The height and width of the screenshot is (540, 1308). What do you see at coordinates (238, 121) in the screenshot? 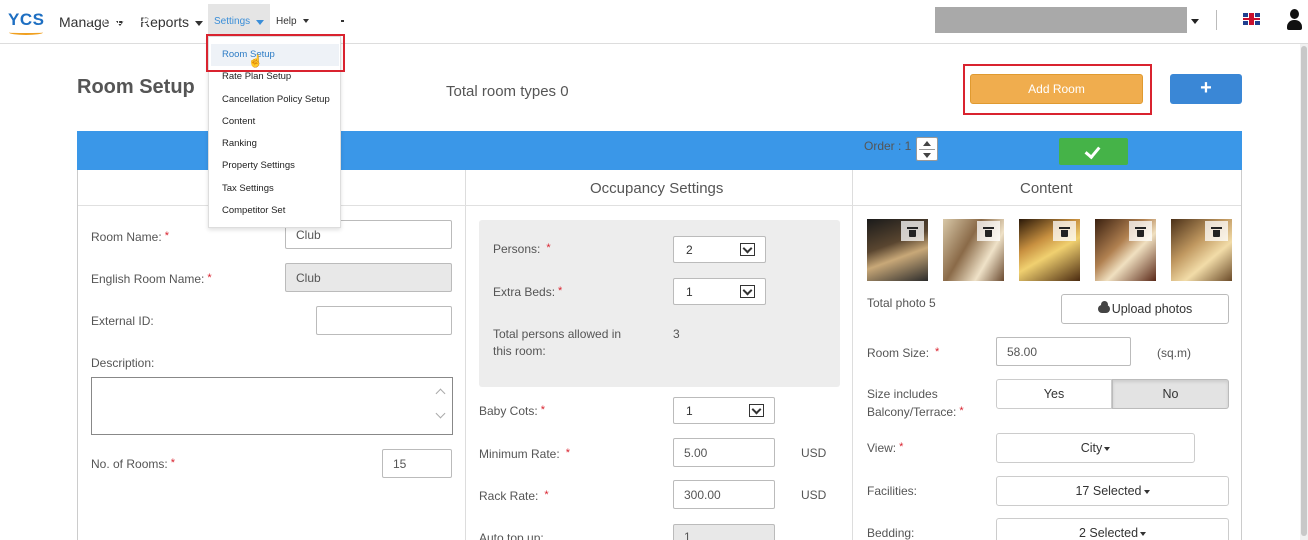
I see `menu-item-content: Content` at bounding box center [238, 121].